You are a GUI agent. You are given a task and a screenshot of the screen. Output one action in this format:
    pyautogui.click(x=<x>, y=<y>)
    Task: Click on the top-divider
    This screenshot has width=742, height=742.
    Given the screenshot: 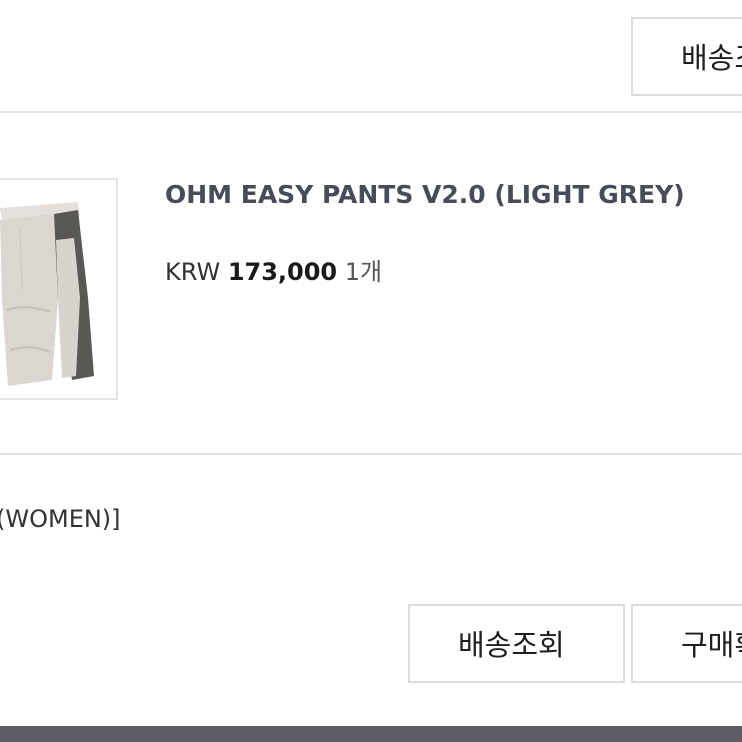 What is the action you would take?
    pyautogui.click(x=371, y=112)
    